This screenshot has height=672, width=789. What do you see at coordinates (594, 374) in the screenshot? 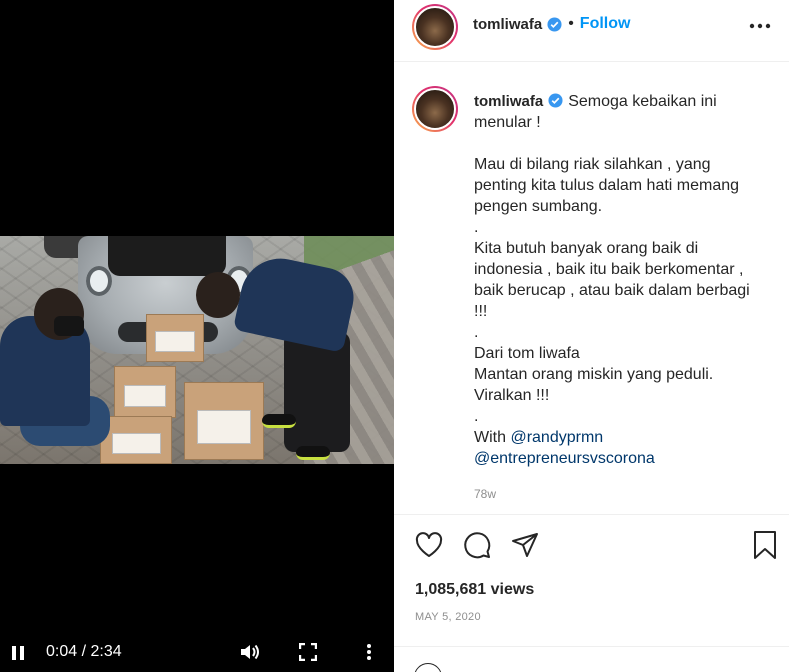
I see `caption-line: Mantan orang miskin yang peduli.` at bounding box center [594, 374].